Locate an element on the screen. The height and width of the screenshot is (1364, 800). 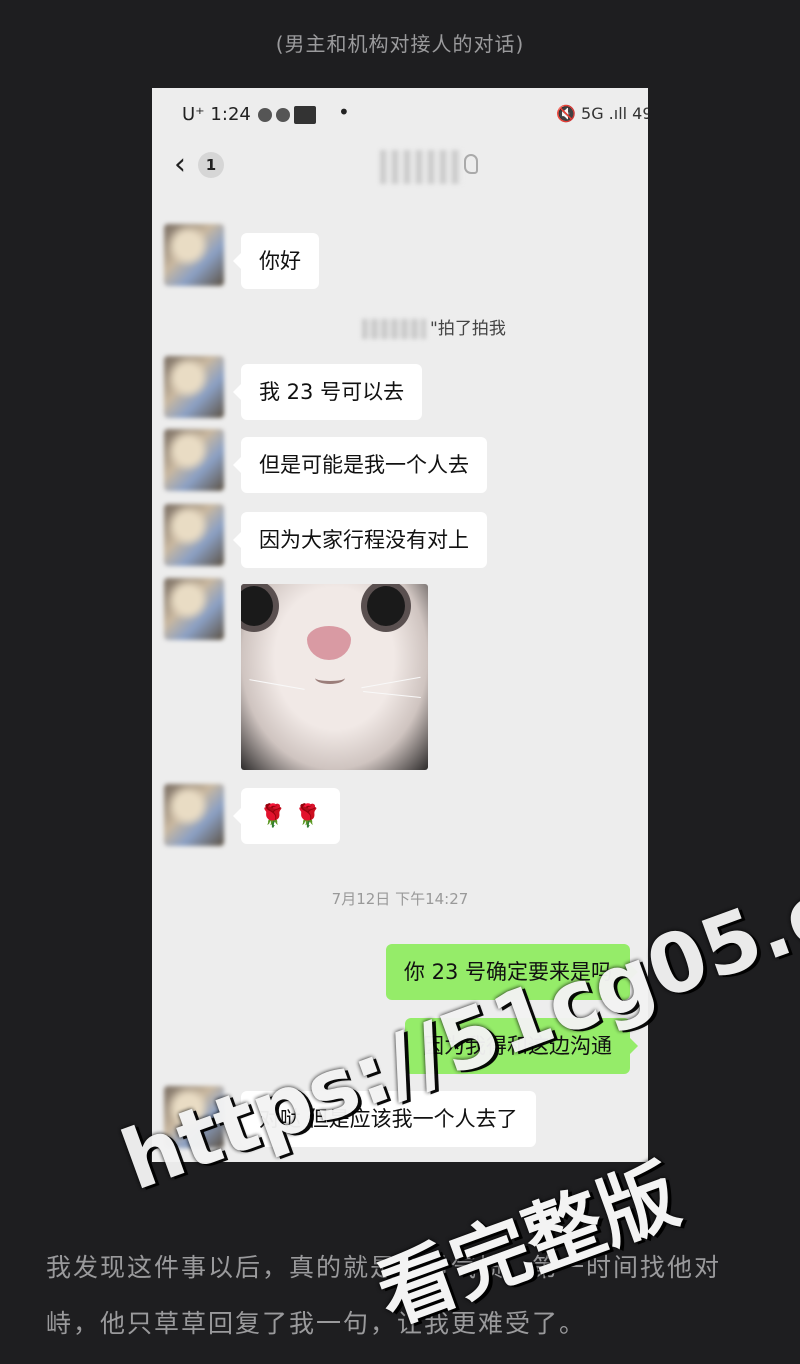
cat-photo is located at coordinates (334, 677).